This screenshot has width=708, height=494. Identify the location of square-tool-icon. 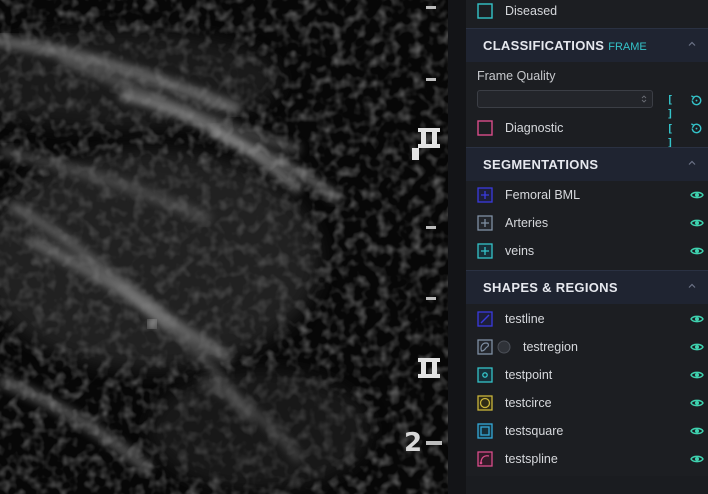
(485, 431).